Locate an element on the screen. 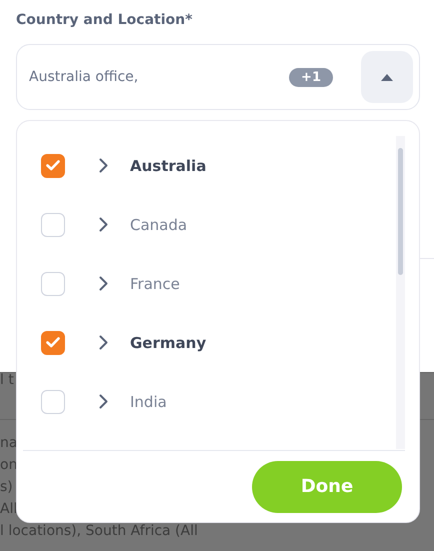 The image size is (434, 551). dropdown-toggle is located at coordinates (387, 77).